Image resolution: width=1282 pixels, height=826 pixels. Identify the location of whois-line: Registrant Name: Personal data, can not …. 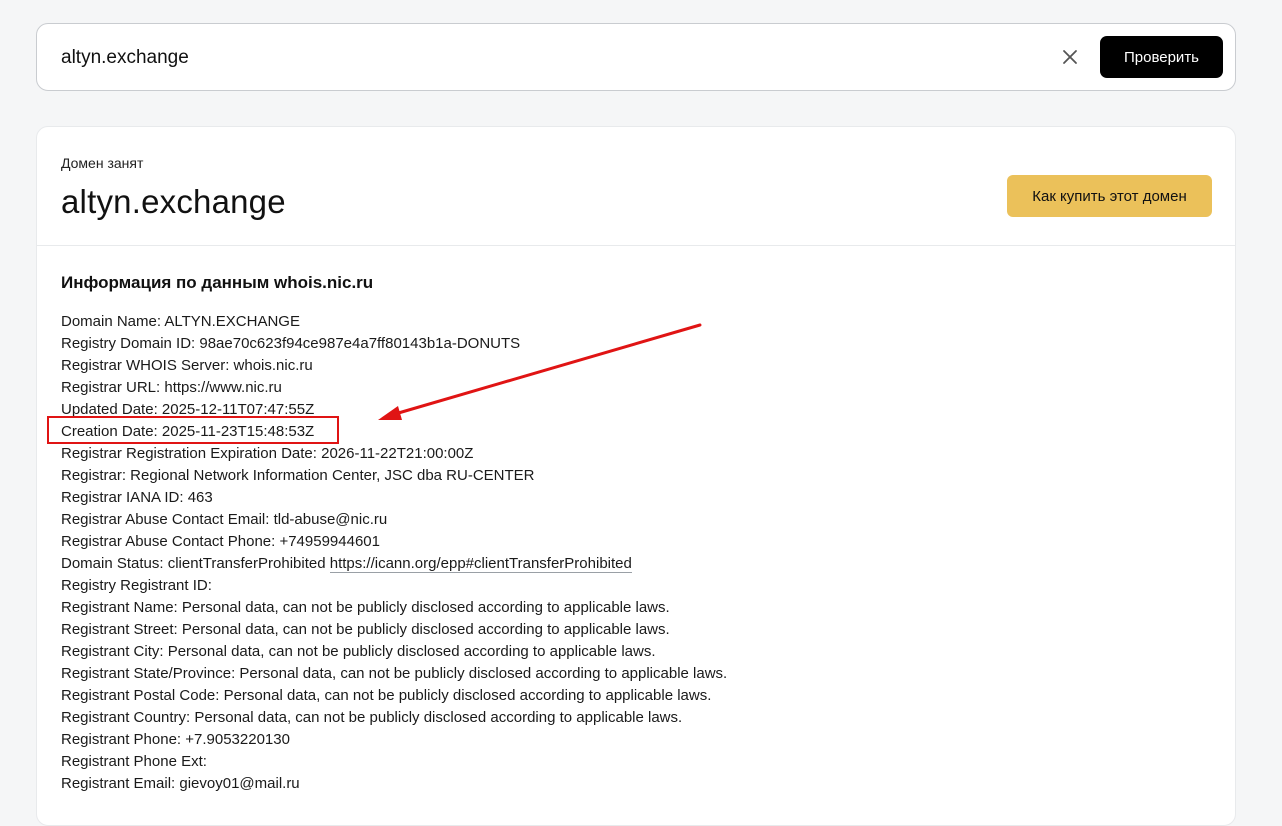
(365, 607).